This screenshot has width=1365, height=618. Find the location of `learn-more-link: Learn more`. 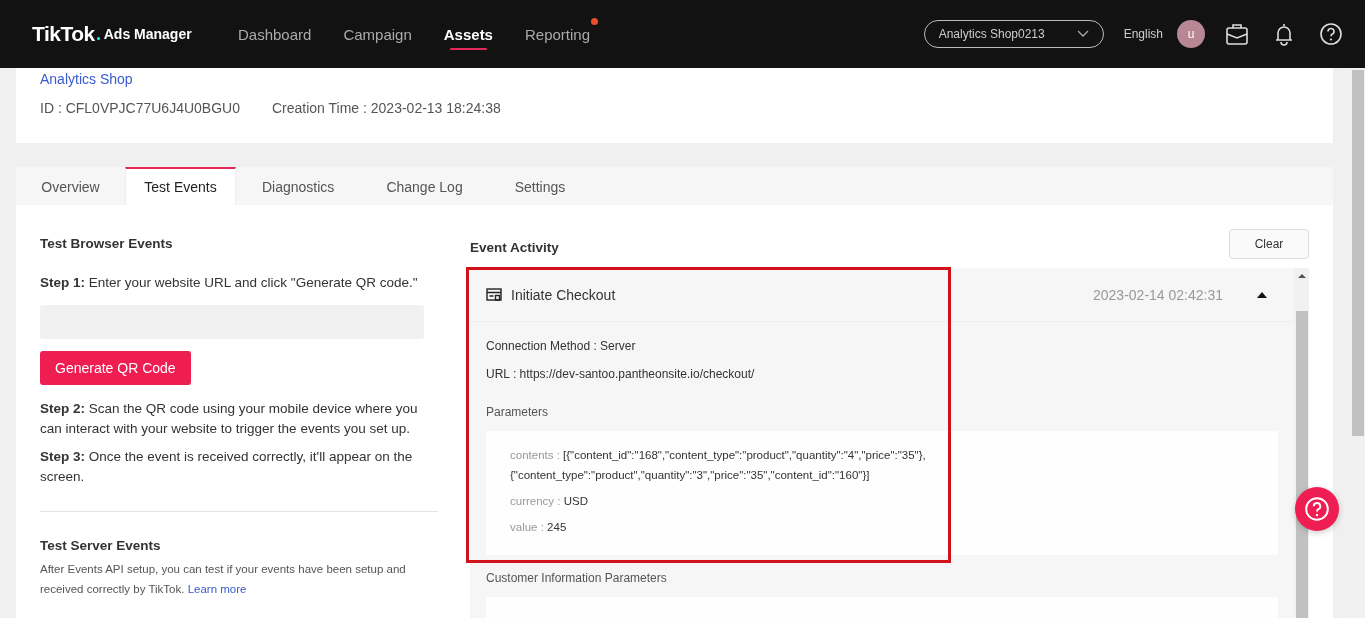

learn-more-link: Learn more is located at coordinates (217, 589).